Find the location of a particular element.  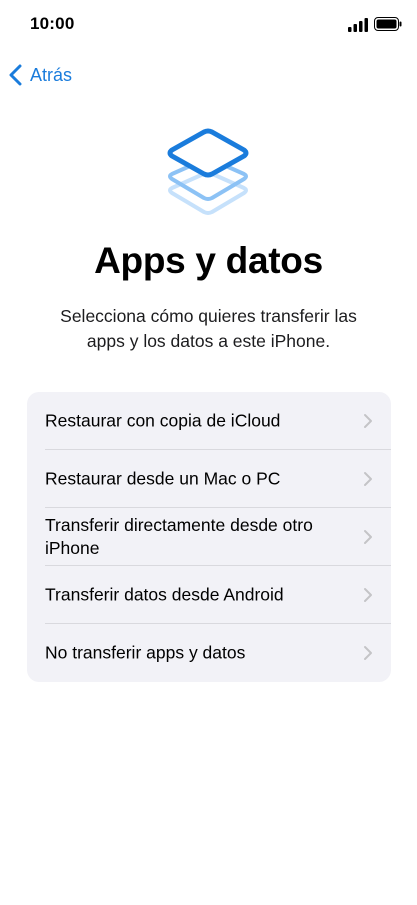

status-time: 10:00 is located at coordinates (52, 23).